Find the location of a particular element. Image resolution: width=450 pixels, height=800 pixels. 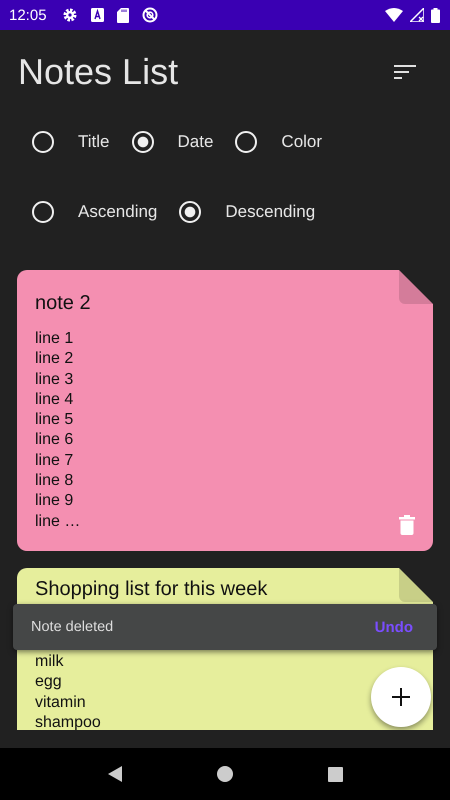

note-line: egg is located at coordinates (48, 682).